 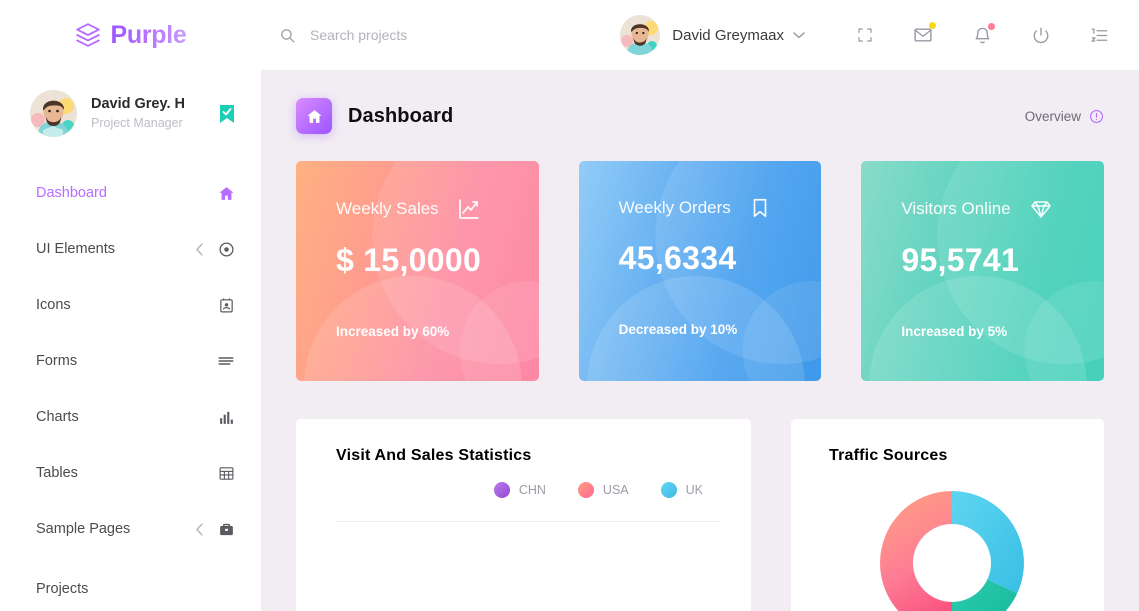 I want to click on card-header: Weekly Sales, so click(x=422, y=209).